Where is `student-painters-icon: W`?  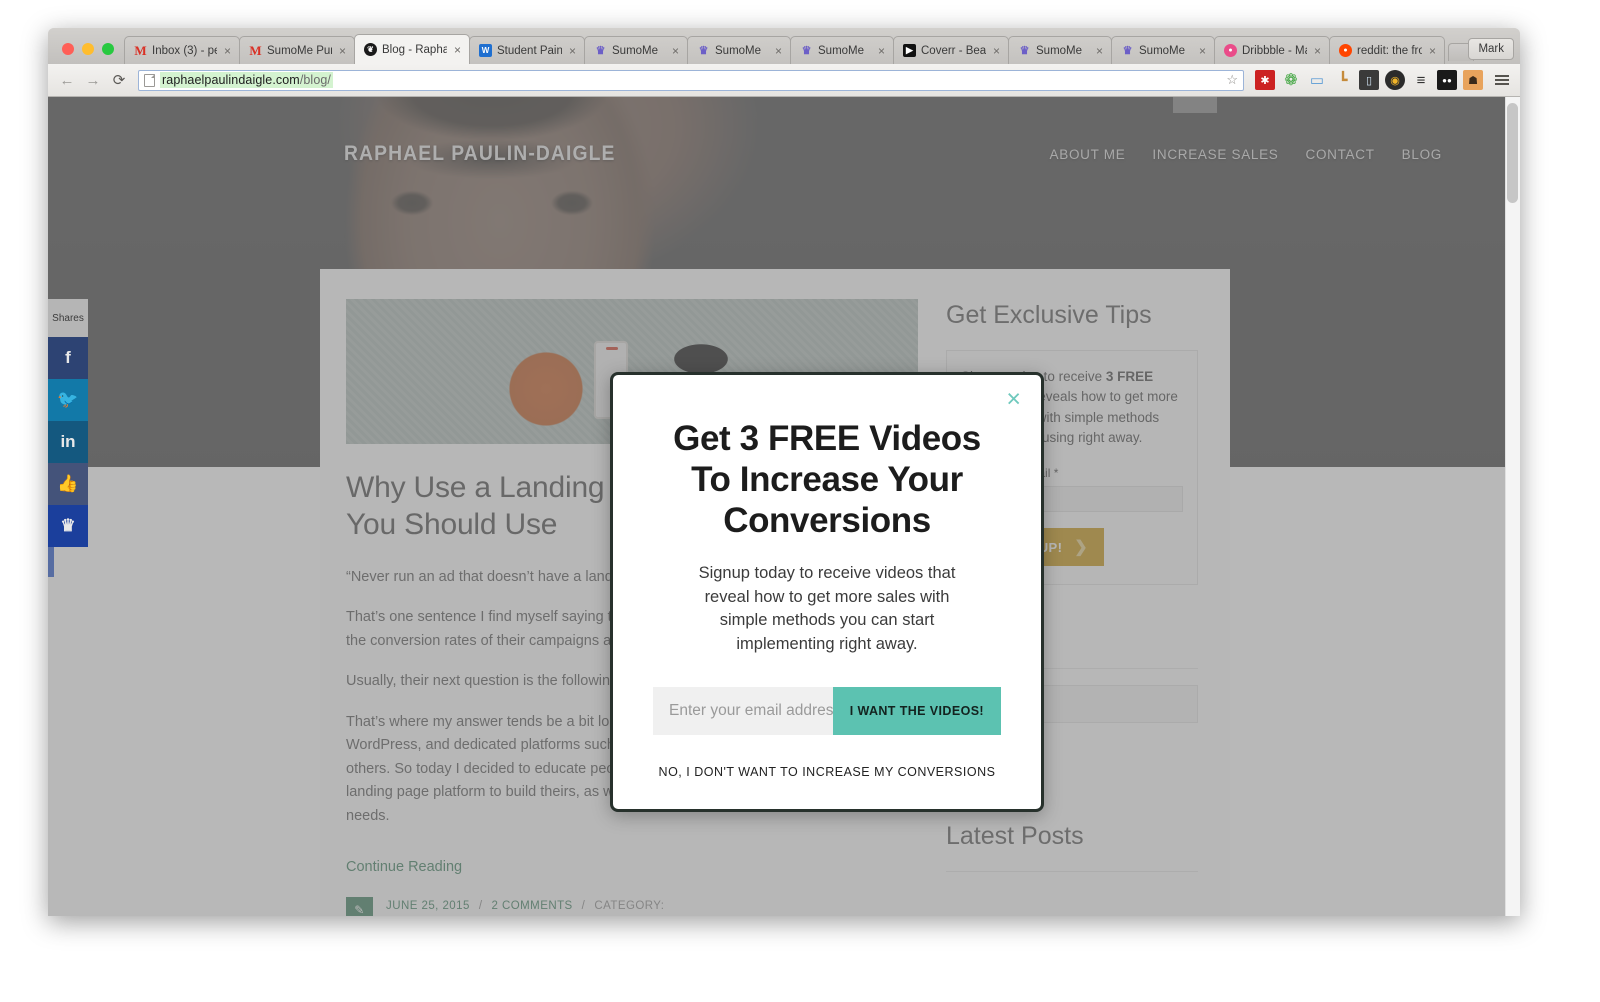 student-painters-icon: W is located at coordinates (485, 50).